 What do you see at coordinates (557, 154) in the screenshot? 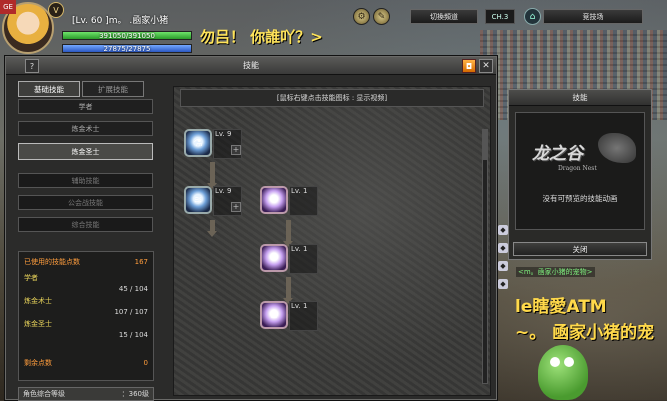
I see `logo-cn-text: 龙之谷` at bounding box center [557, 154].